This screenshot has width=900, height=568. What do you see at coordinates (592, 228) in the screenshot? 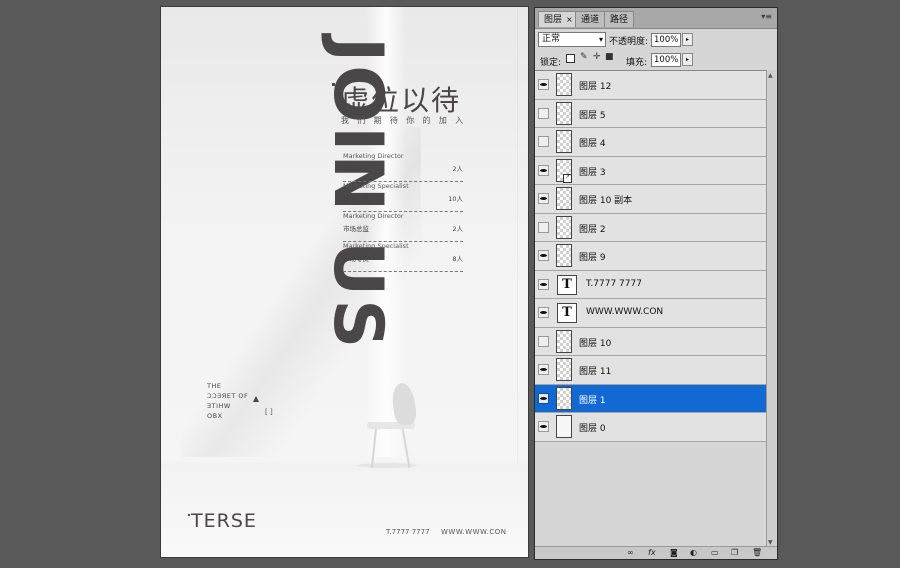
I see `layer-name: 图层 2` at bounding box center [592, 228].